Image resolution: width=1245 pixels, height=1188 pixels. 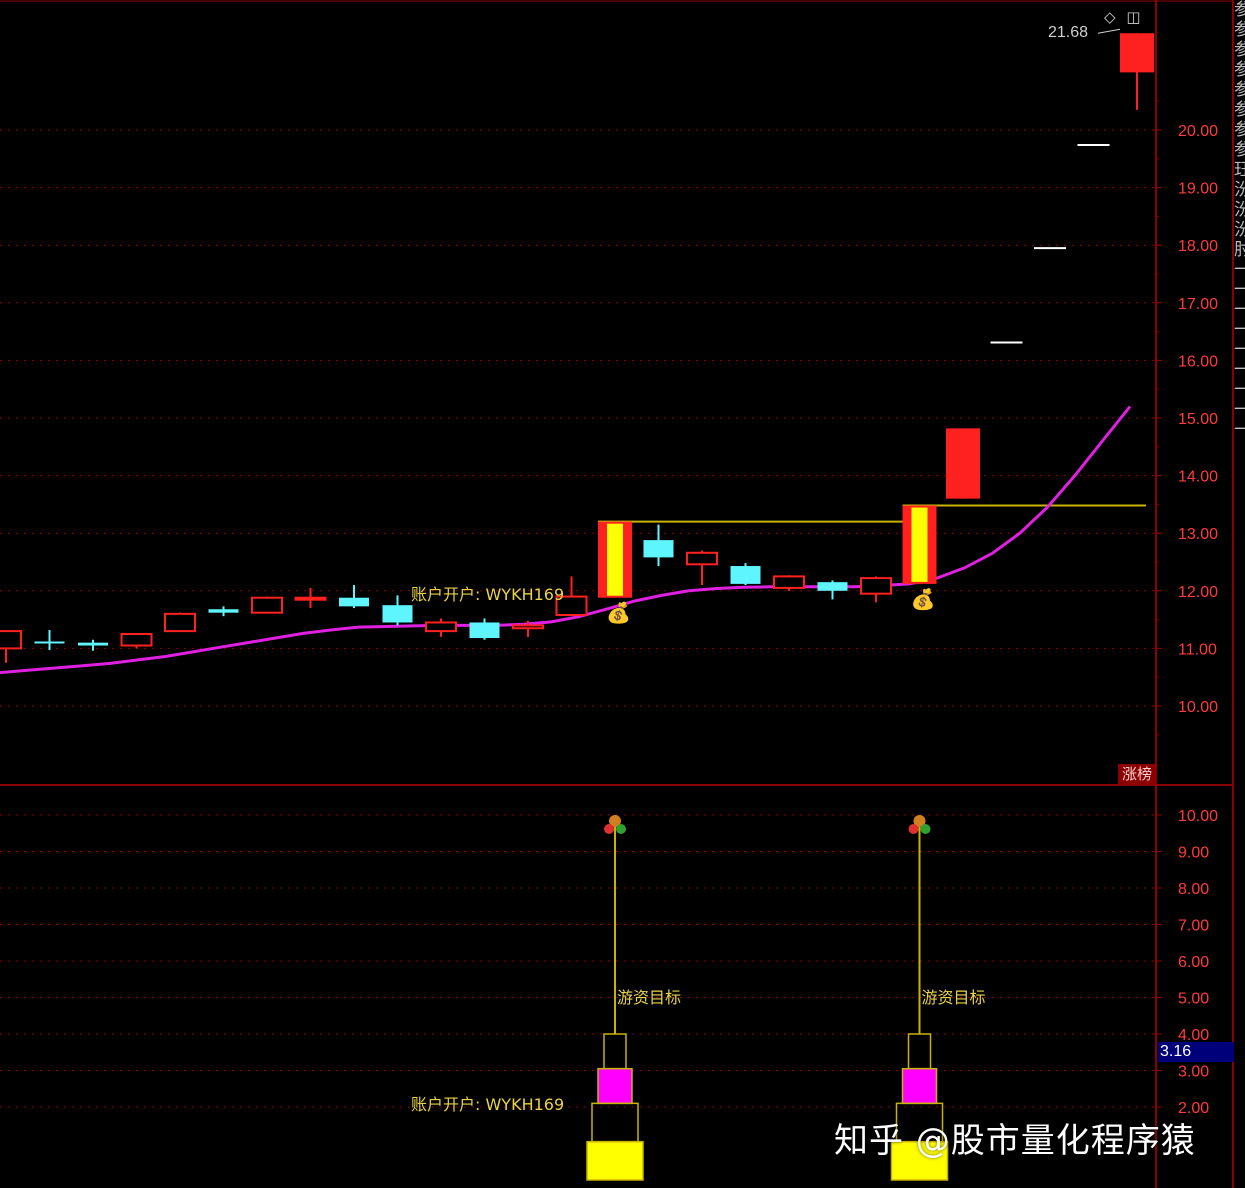 I want to click on y-tick-label: 7.00, so click(x=1193, y=926).